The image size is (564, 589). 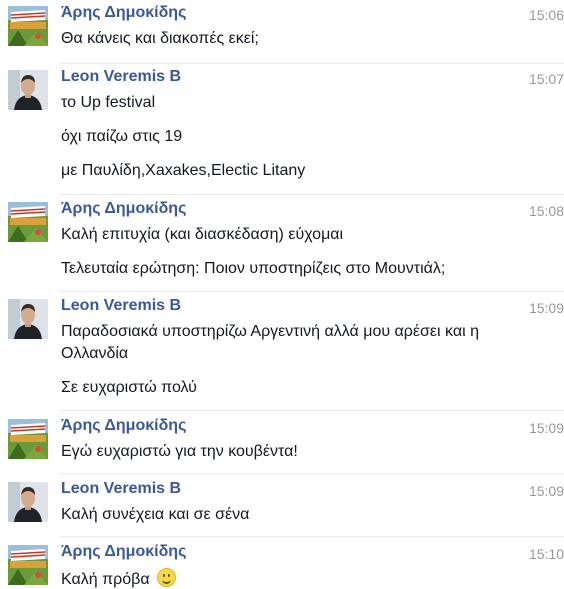 What do you see at coordinates (183, 170) in the screenshot?
I see `message-text: με Παυλίδη,Xaxakes,Electic Litany` at bounding box center [183, 170].